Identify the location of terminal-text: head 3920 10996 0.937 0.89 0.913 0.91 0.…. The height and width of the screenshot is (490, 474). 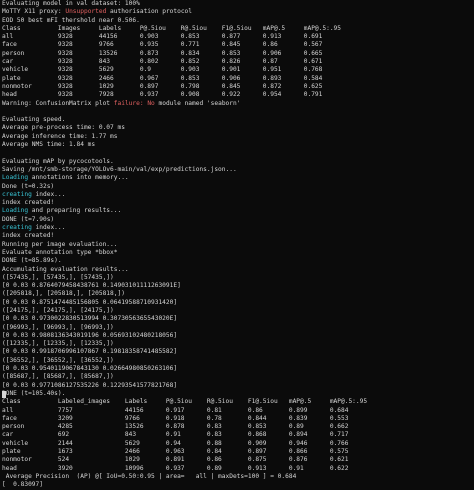
(175, 468).